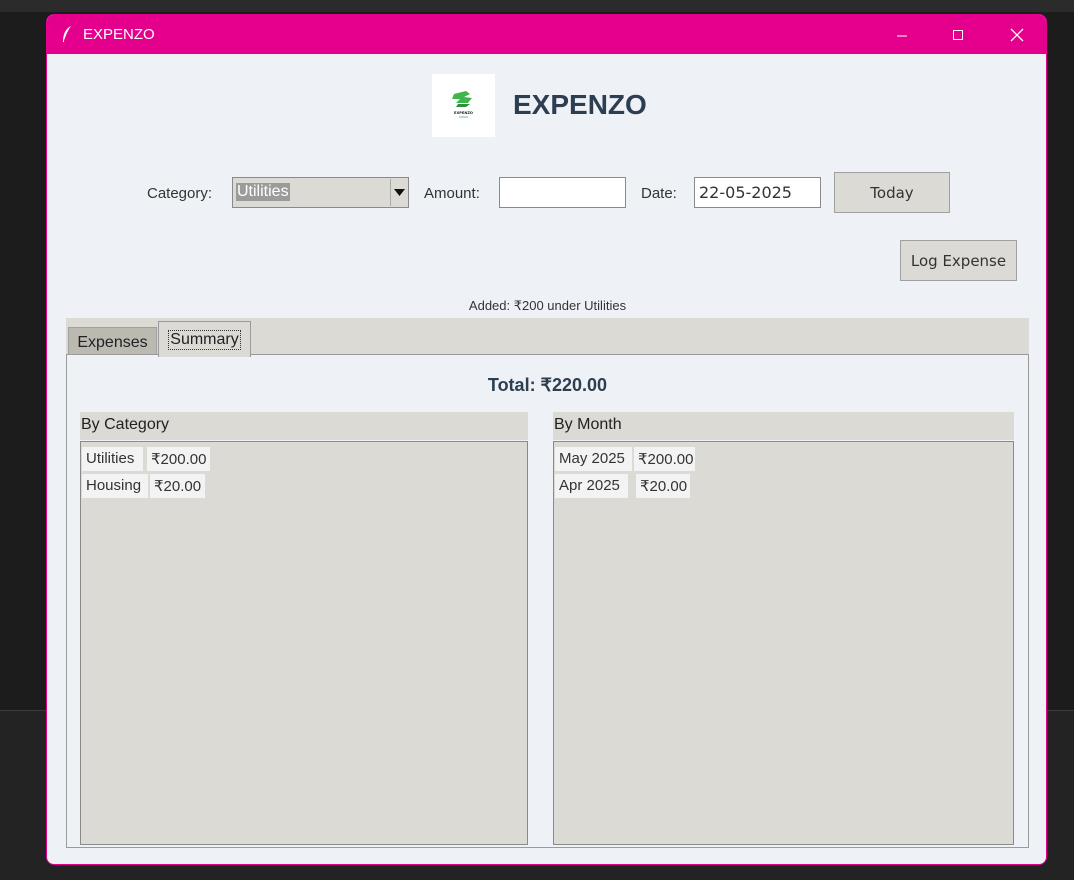 Image resolution: width=1074 pixels, height=880 pixels. Describe the element at coordinates (659, 193) in the screenshot. I see `date-label: Date:` at that location.